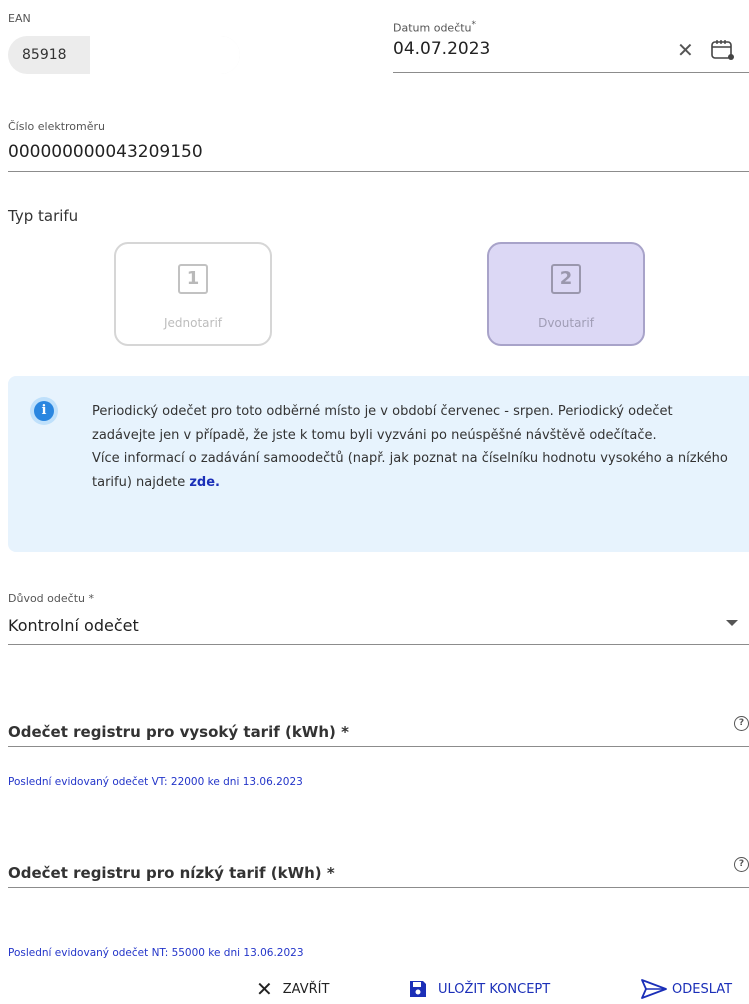 The image size is (749, 1004). What do you see at coordinates (723, 50) in the screenshot?
I see `calendar-icon` at bounding box center [723, 50].